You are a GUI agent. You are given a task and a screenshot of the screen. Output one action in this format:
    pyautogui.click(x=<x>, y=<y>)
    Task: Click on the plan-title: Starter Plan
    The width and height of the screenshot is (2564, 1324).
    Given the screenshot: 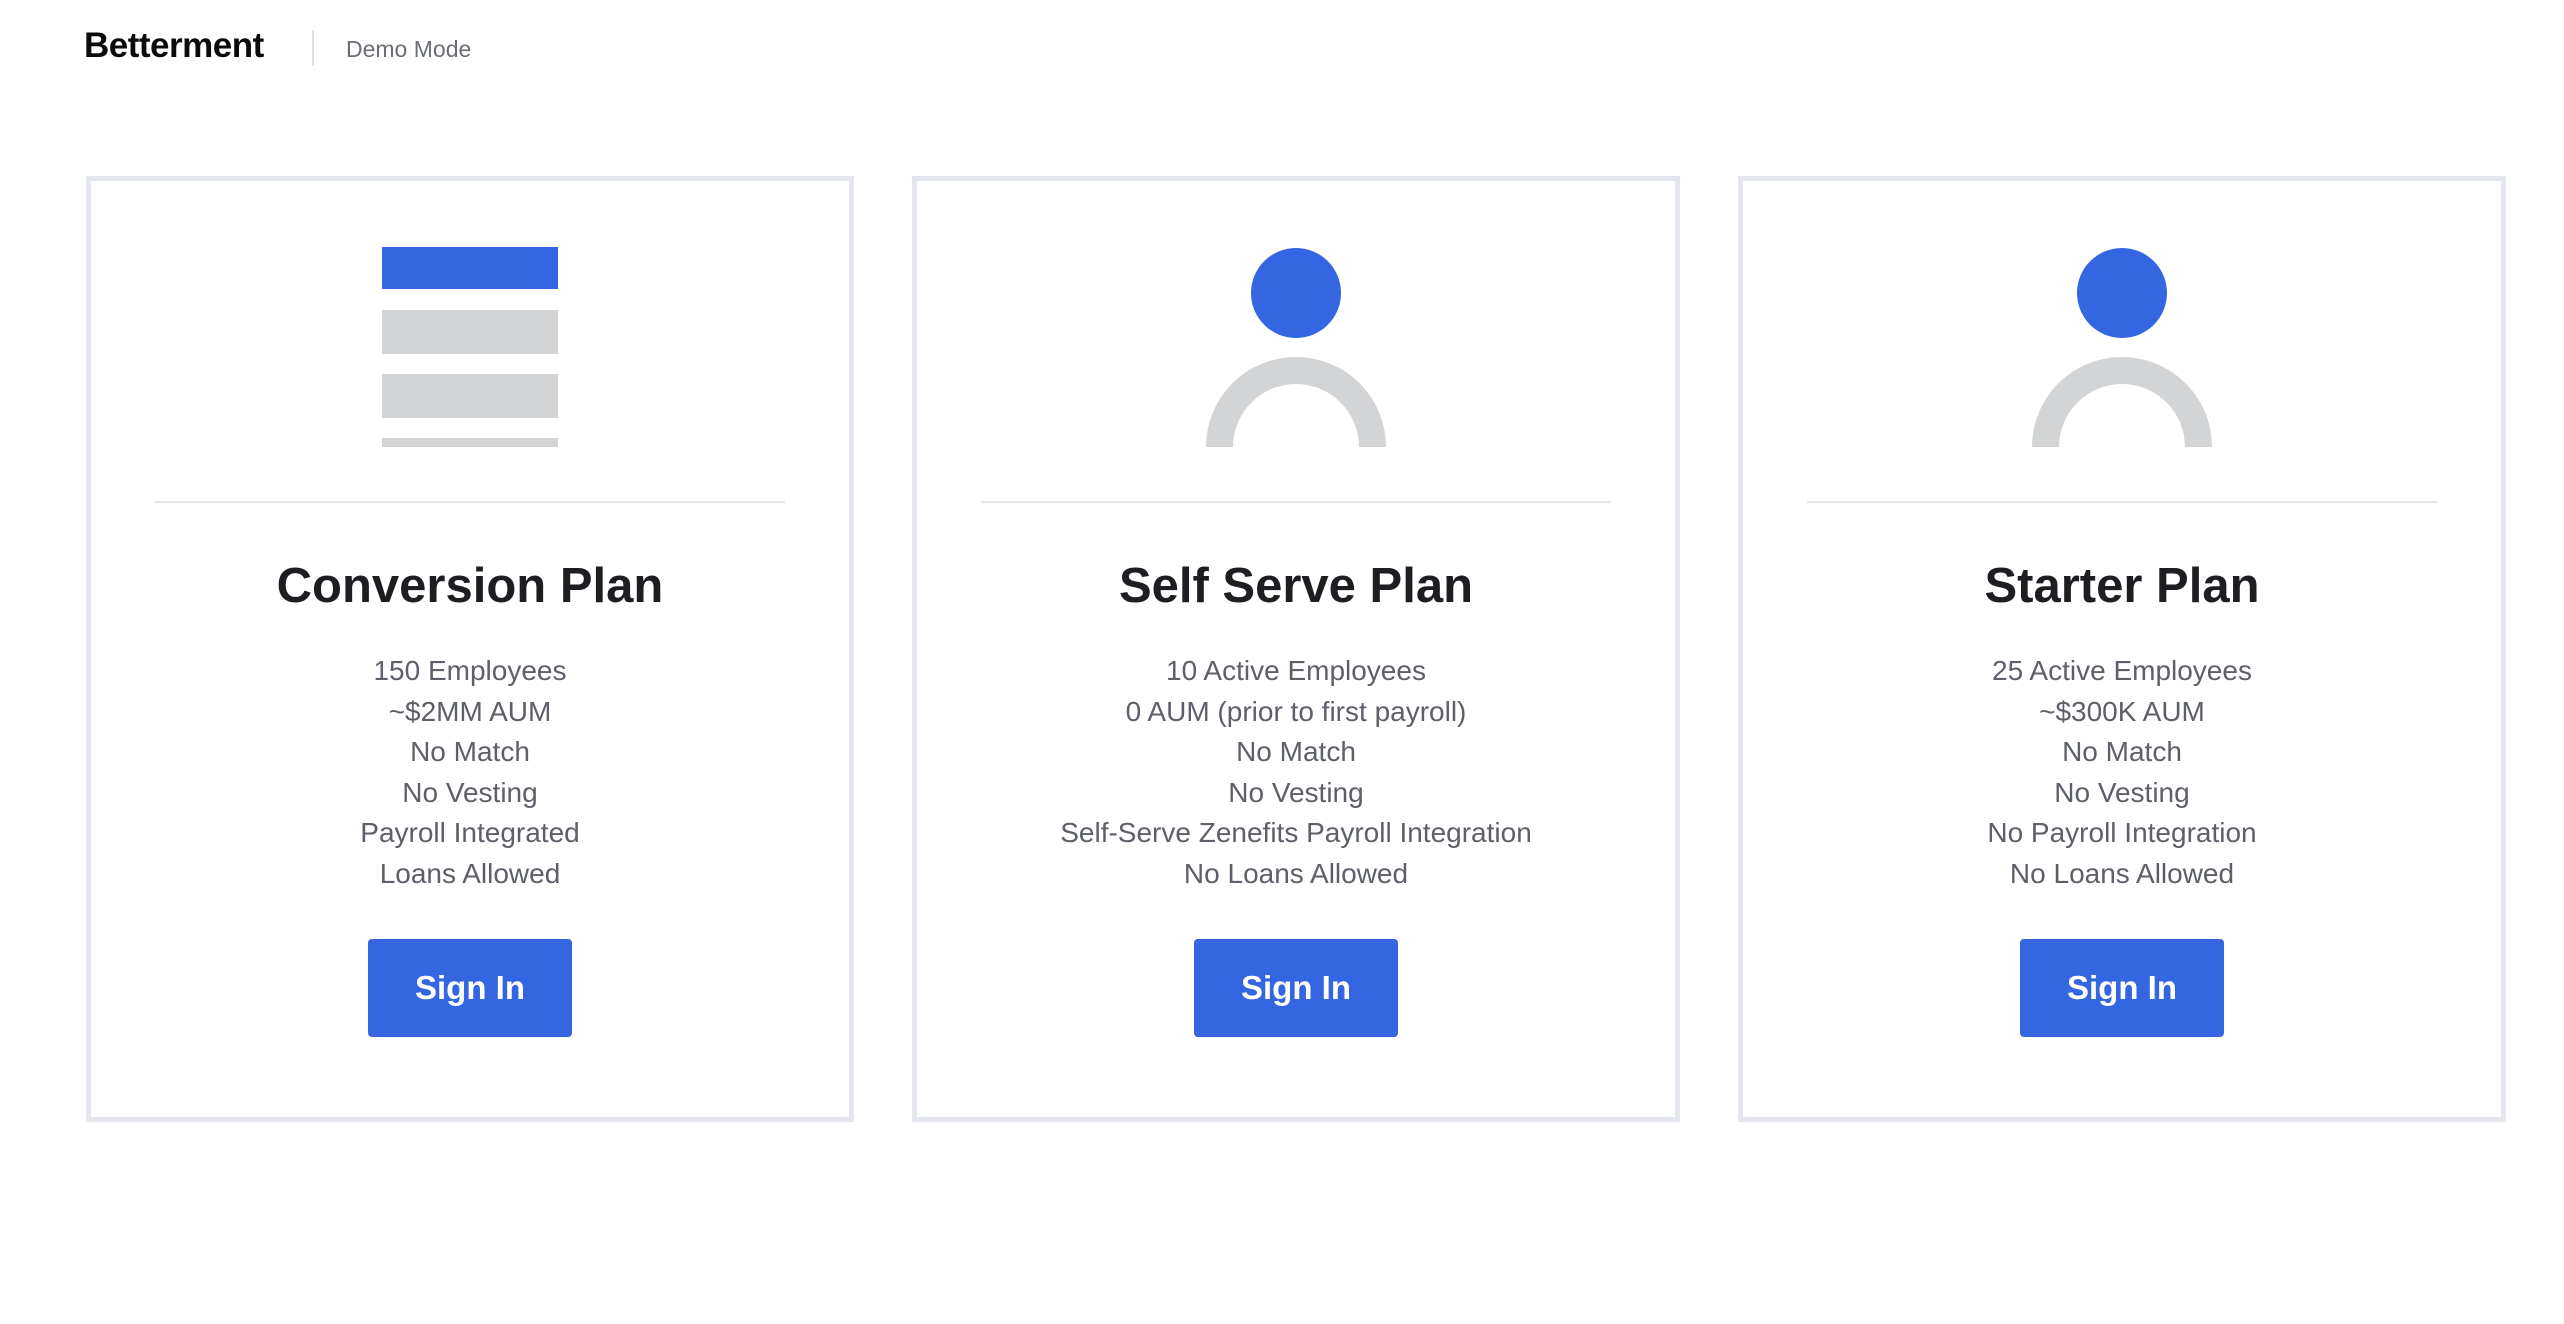 What is the action you would take?
    pyautogui.click(x=2122, y=586)
    